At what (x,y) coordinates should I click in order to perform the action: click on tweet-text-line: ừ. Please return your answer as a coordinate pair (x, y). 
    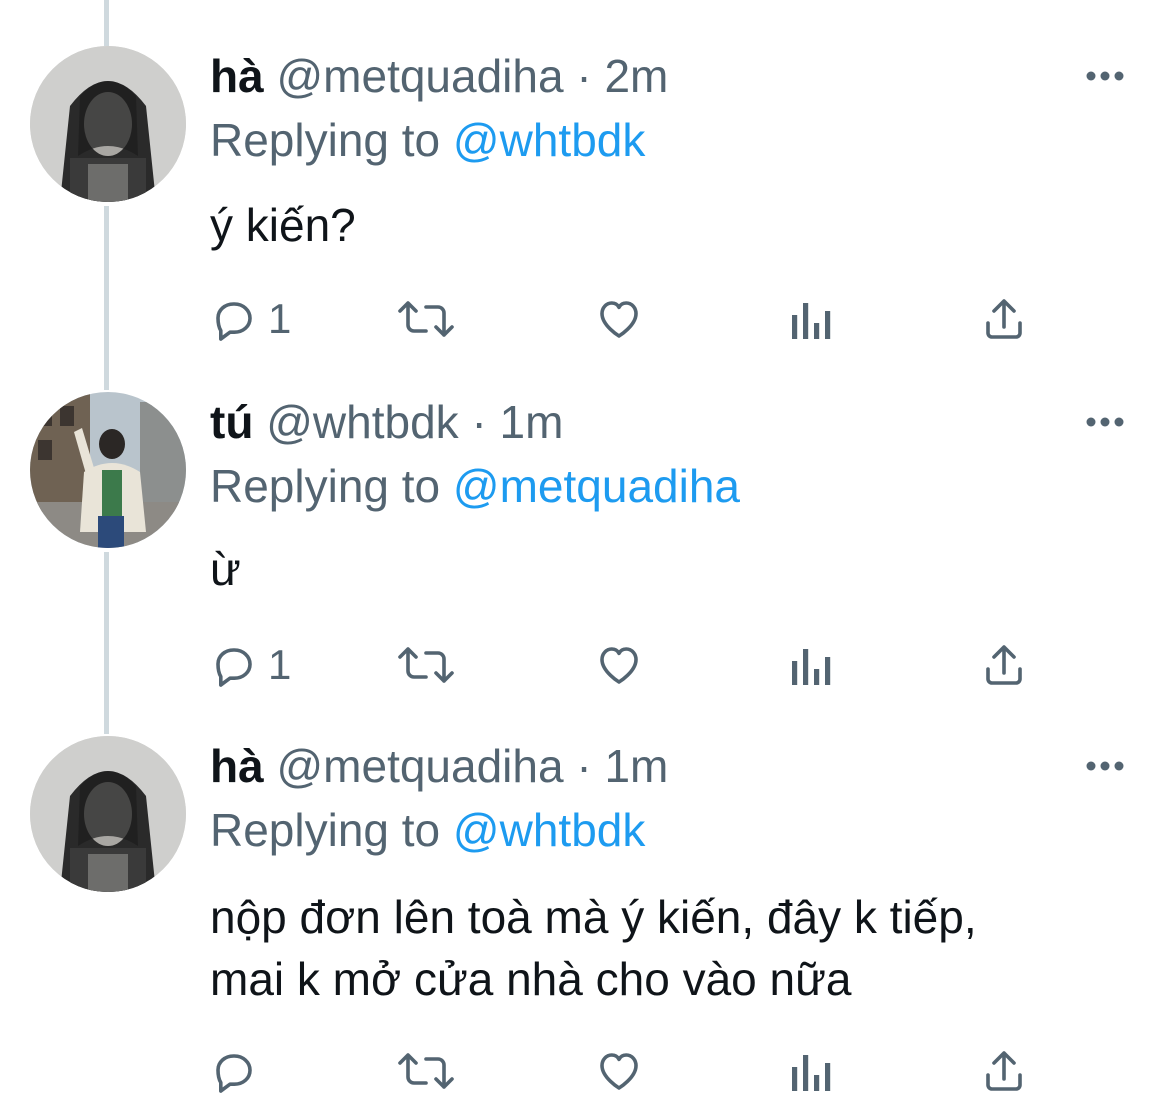
    Looking at the image, I should click on (225, 569).